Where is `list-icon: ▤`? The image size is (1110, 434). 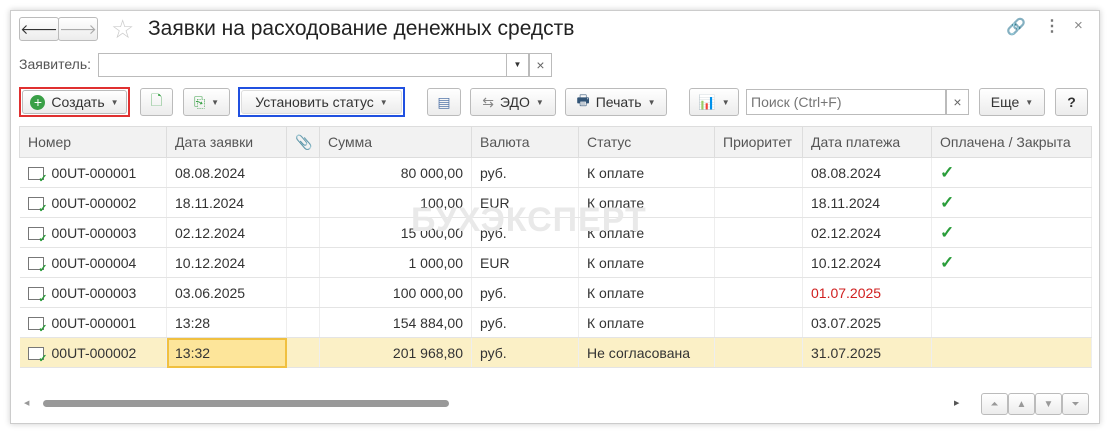
list-icon: ▤ is located at coordinates (444, 101).